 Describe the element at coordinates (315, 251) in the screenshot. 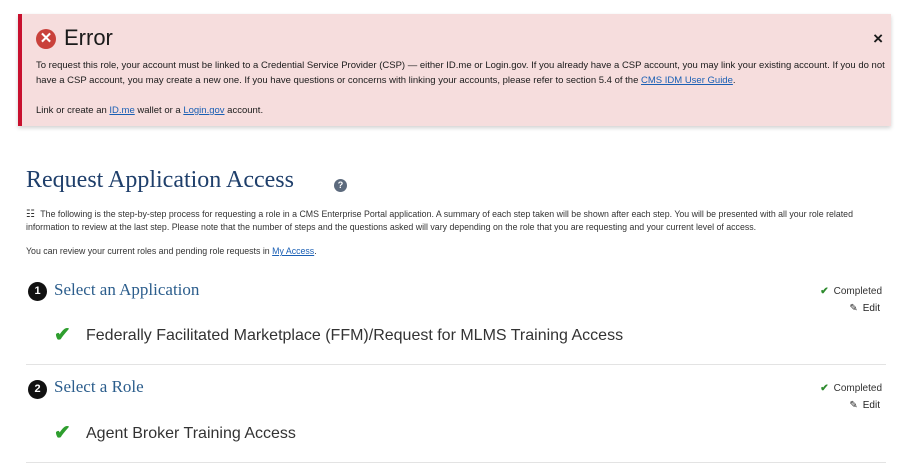

I see `access-suffix: .` at that location.